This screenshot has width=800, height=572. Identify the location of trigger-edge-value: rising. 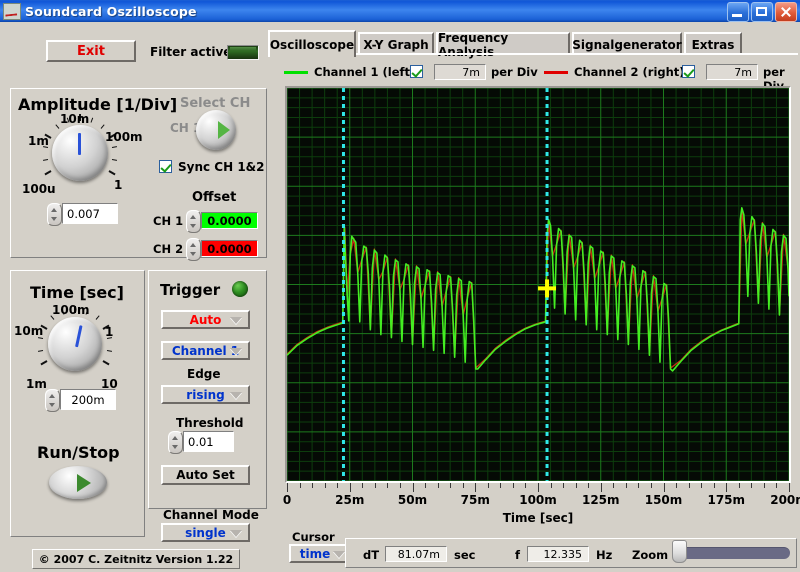
(205, 394).